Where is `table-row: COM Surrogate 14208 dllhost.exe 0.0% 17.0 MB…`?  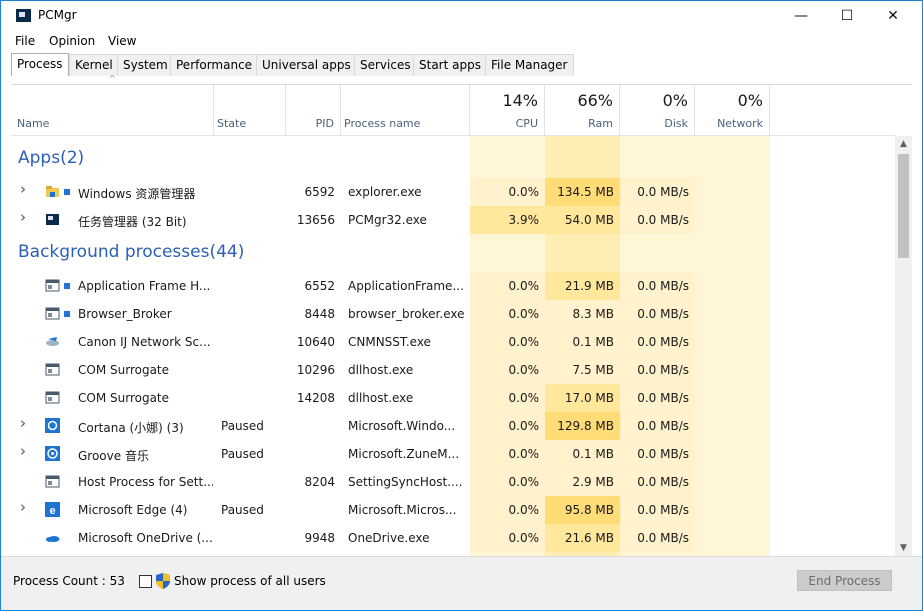
table-row: COM Surrogate 14208 dllhost.exe 0.0% 17.0 MB… is located at coordinates (453, 398).